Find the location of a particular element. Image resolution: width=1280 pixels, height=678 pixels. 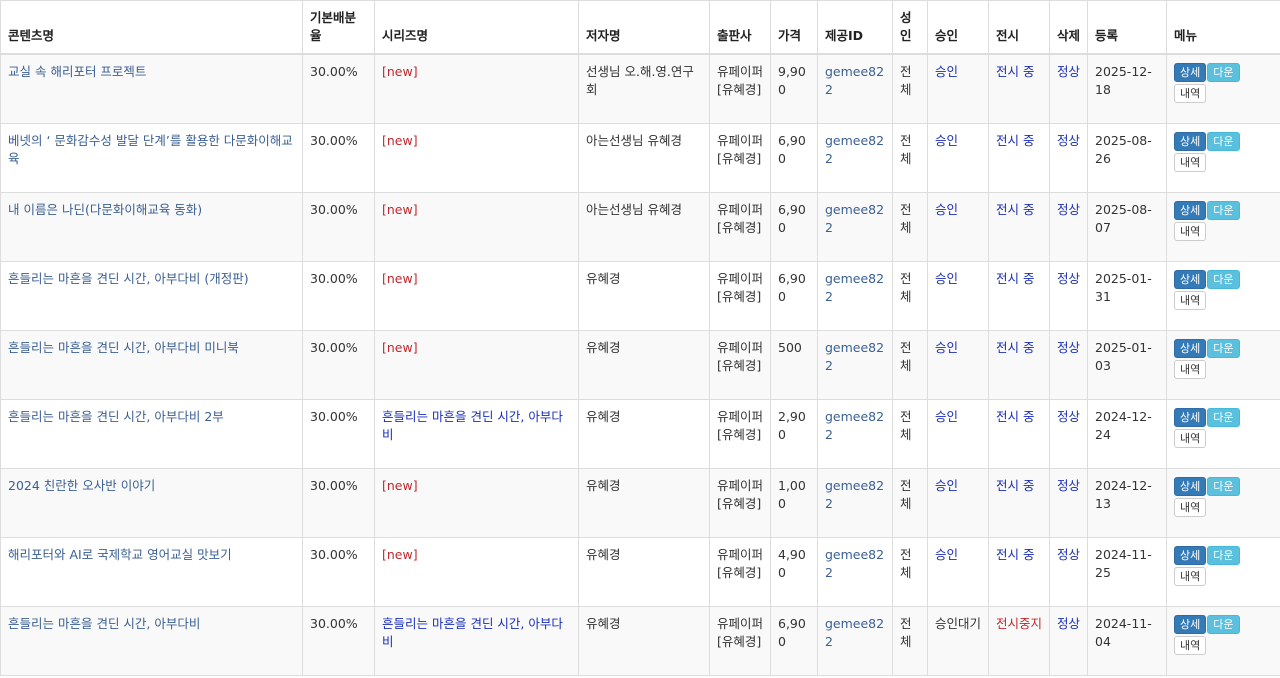

col-header-title: 콘텐츠명 is located at coordinates (151, 27).